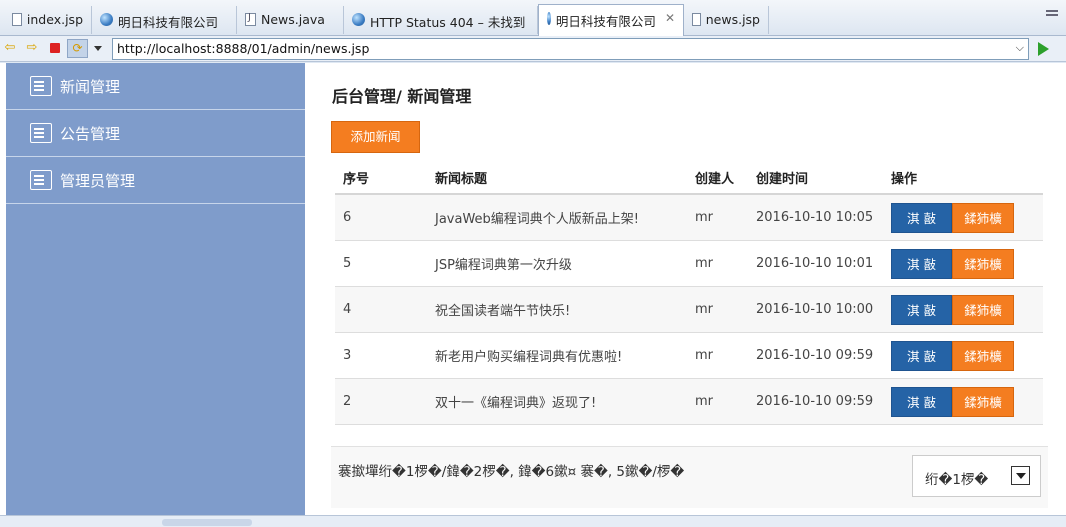 Image resolution: width=1066 pixels, height=527 pixels. Describe the element at coordinates (347, 401) in the screenshot. I see `cell-id: 2` at that location.